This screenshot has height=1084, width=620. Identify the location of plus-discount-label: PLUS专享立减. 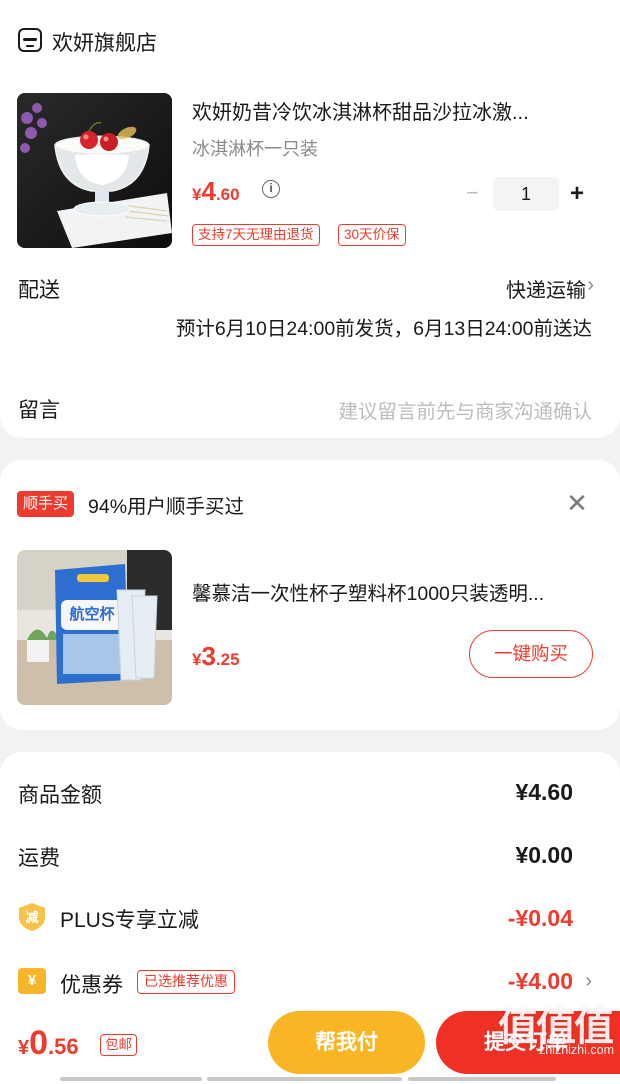
(129, 920).